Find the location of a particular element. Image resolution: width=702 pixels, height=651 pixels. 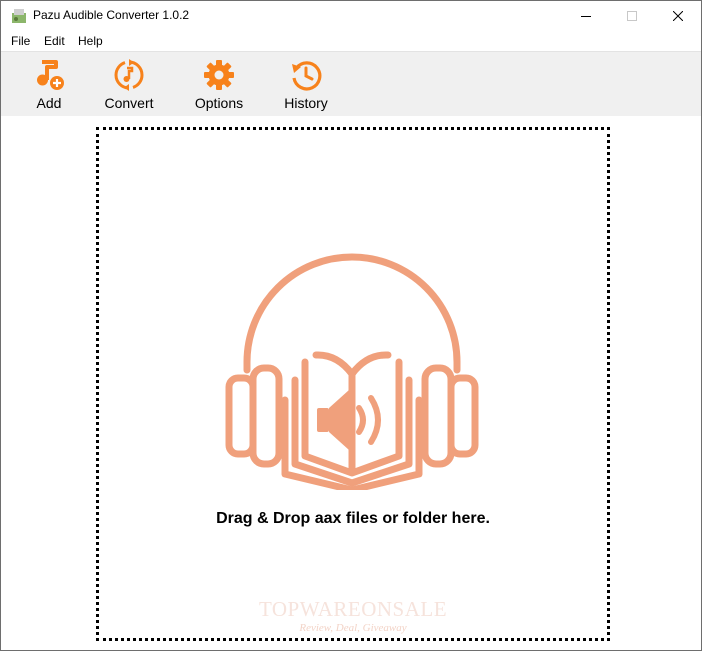

options-button: Options is located at coordinates (219, 85).